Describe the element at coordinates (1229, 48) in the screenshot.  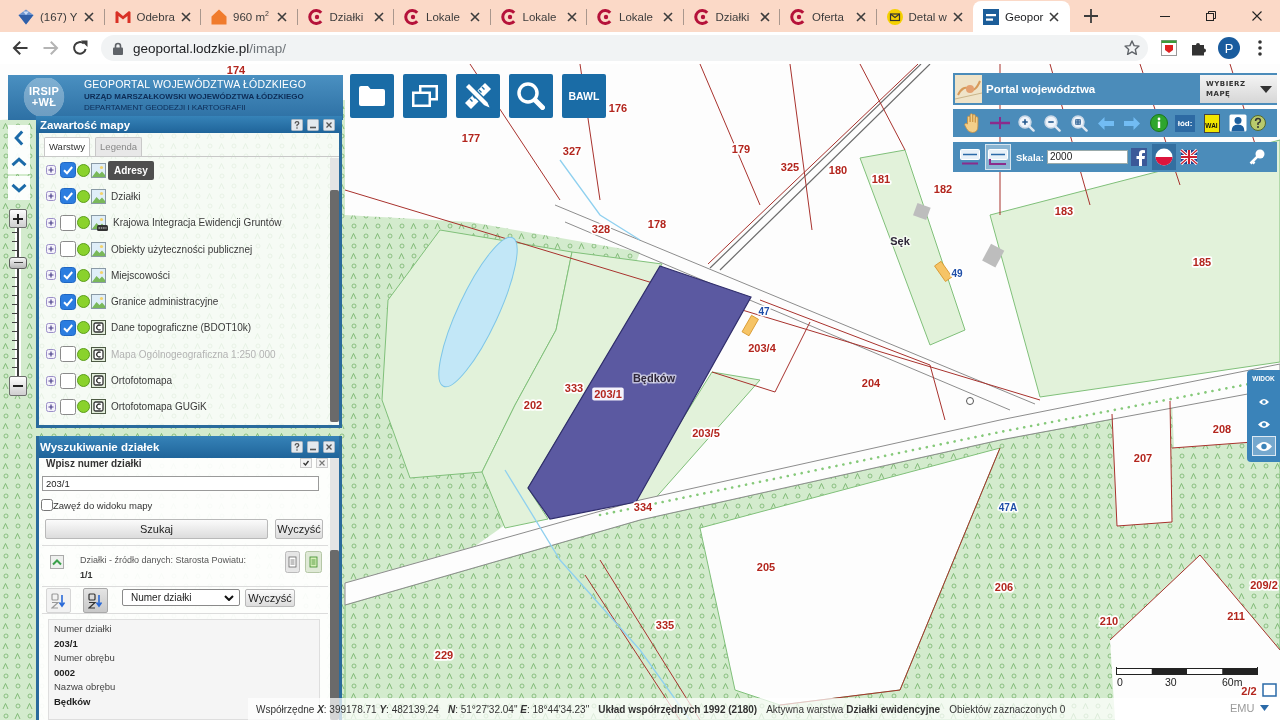
I see `profile-button: P` at that location.